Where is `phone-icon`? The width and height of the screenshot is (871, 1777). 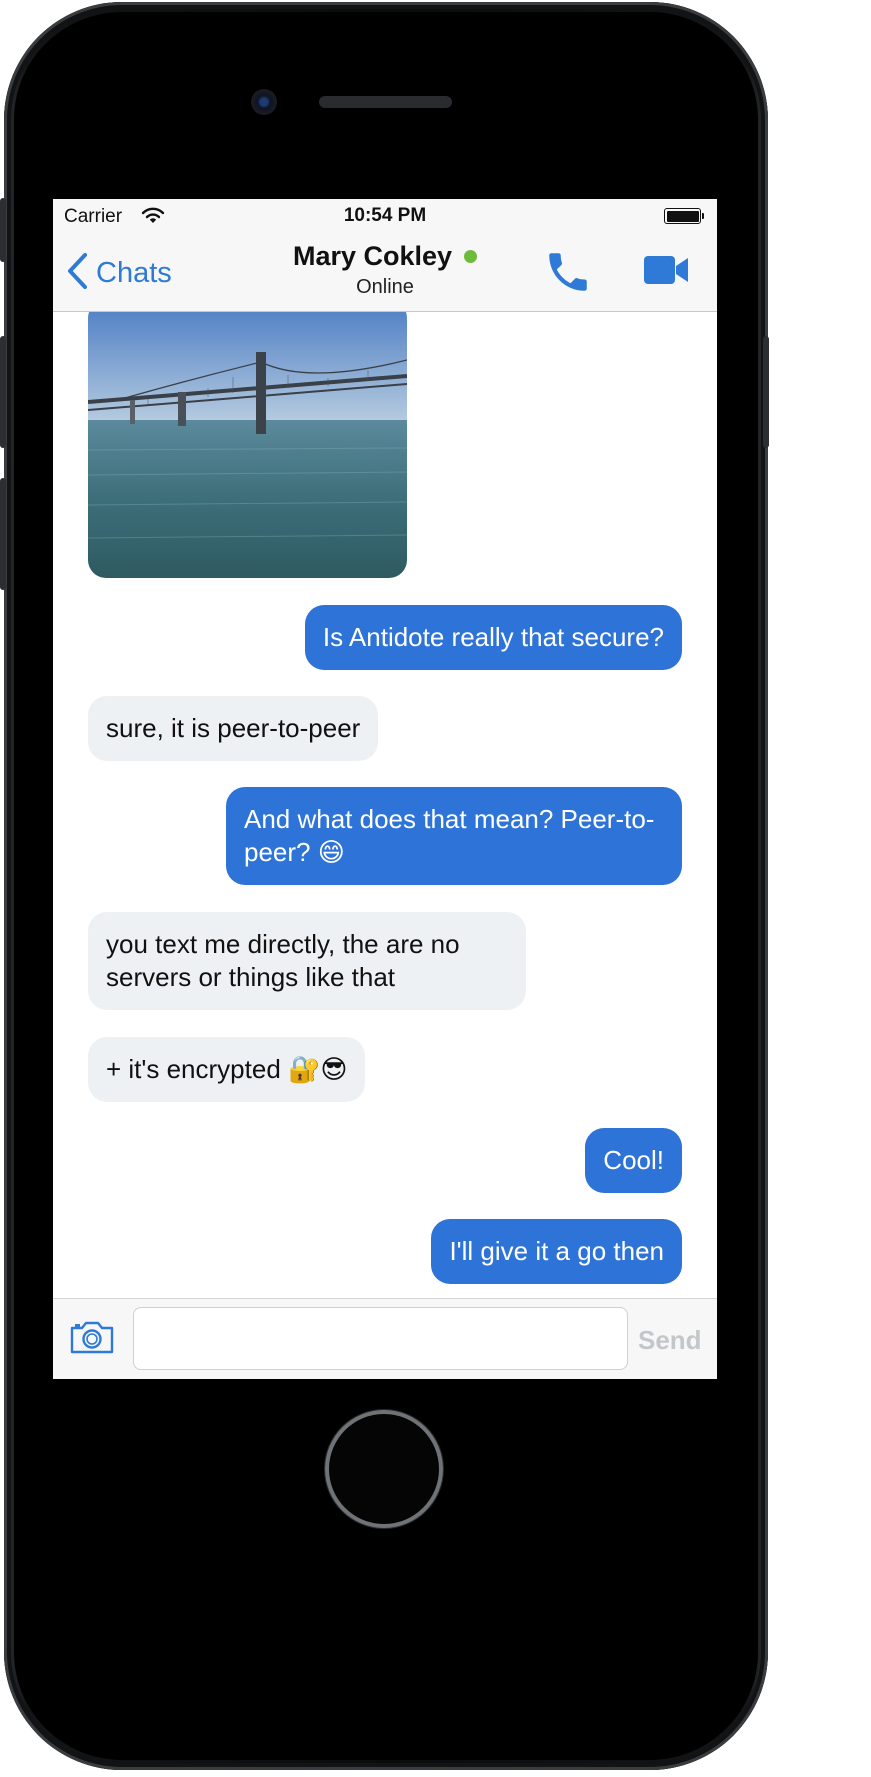
phone-icon is located at coordinates (568, 277).